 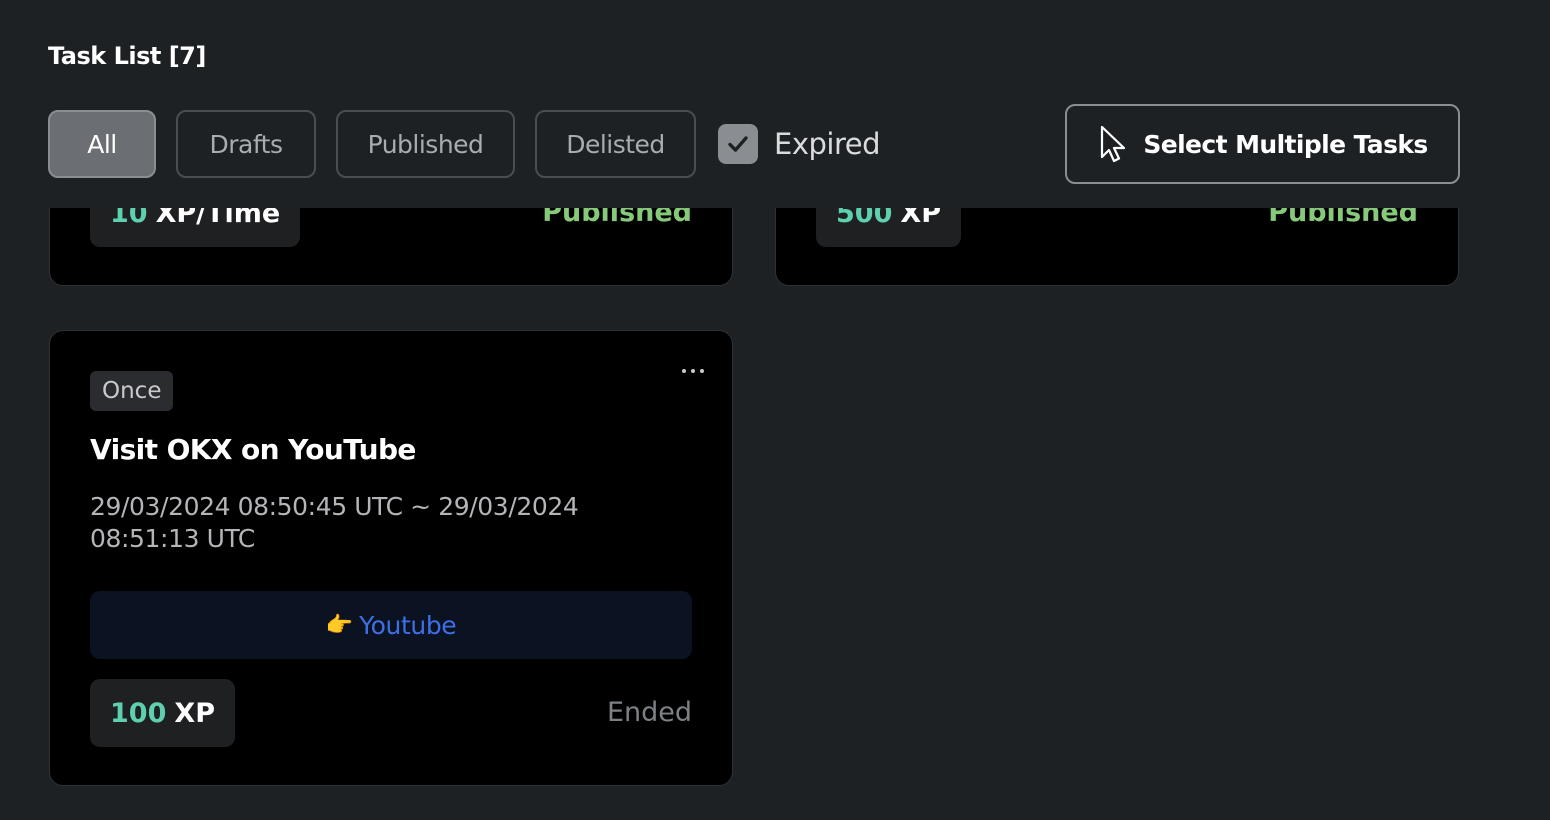 I want to click on select-multiple-tasks-button: Select Multiple Tasks, so click(x=1262, y=144).